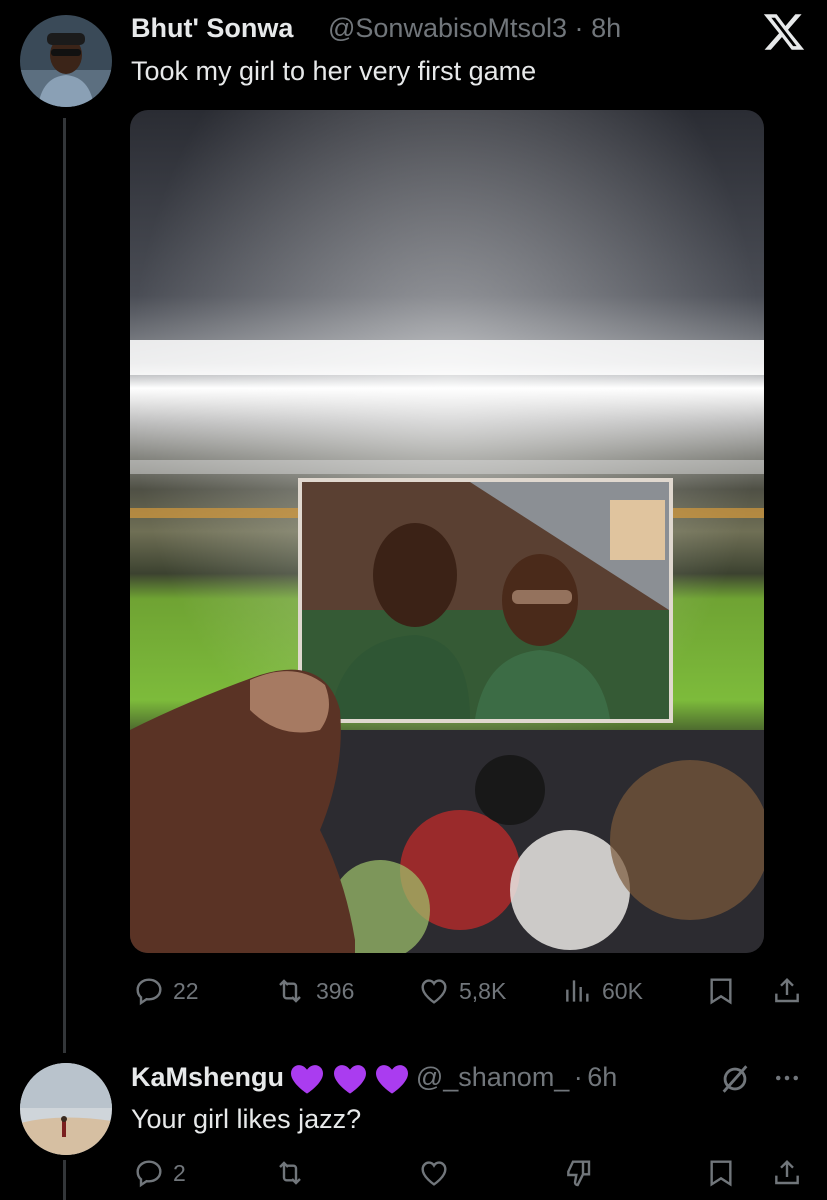  I want to click on reply-author-row: KaMshengu @_shanom_ · 6h, so click(374, 1081).